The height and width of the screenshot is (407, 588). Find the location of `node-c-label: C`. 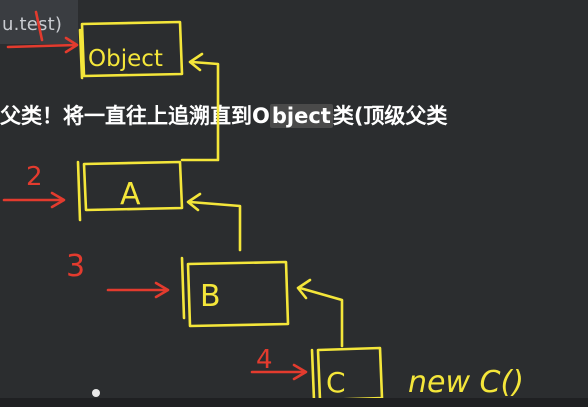

node-c-label: C is located at coordinates (336, 382).